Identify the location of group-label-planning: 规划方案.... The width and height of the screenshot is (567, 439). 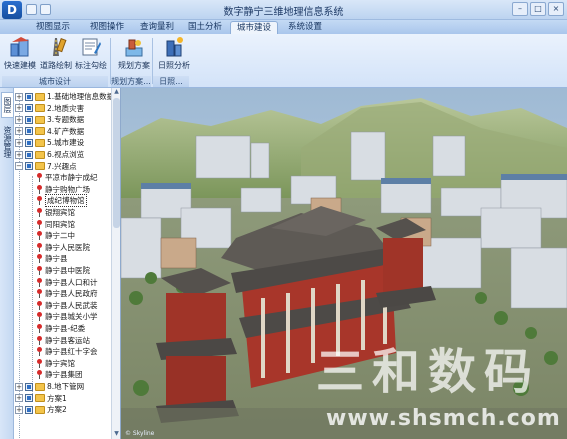
(131, 81).